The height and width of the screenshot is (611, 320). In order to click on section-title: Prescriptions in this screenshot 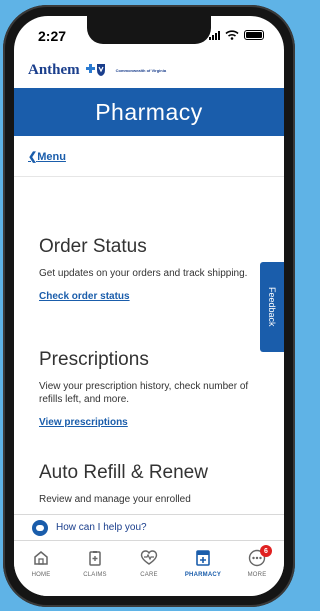, I will do `click(94, 359)`.